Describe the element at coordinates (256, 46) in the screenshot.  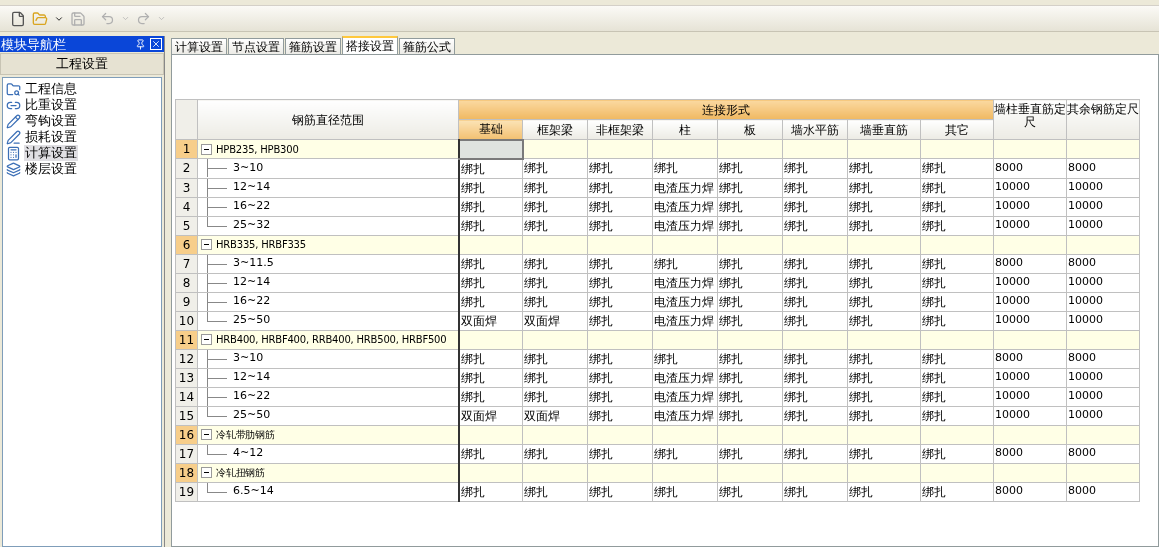
I see `tab: 节点设置` at that location.